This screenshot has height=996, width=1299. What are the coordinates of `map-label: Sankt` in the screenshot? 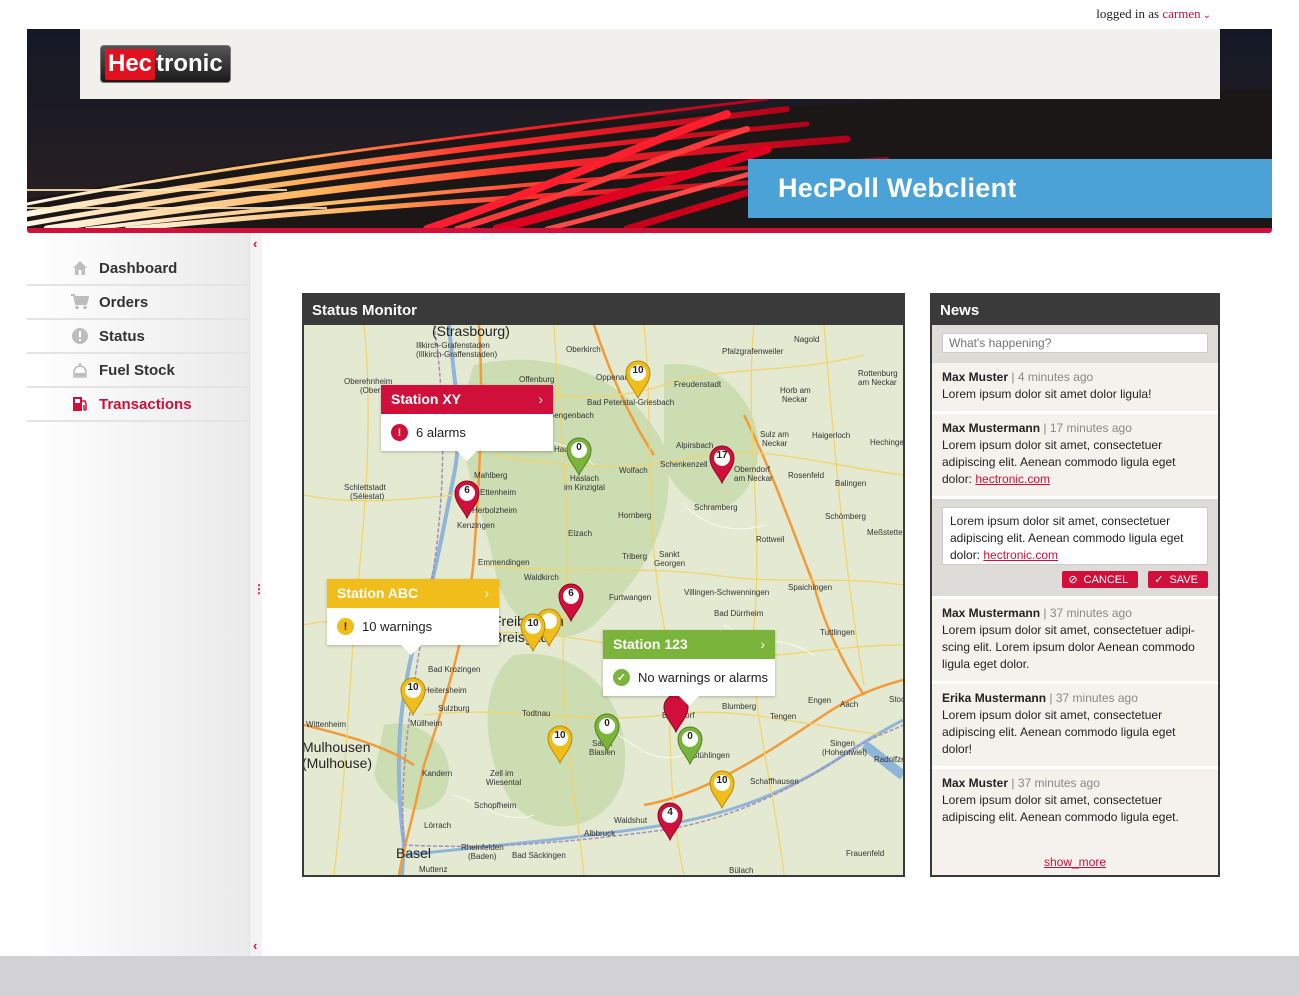 It's located at (669, 554).